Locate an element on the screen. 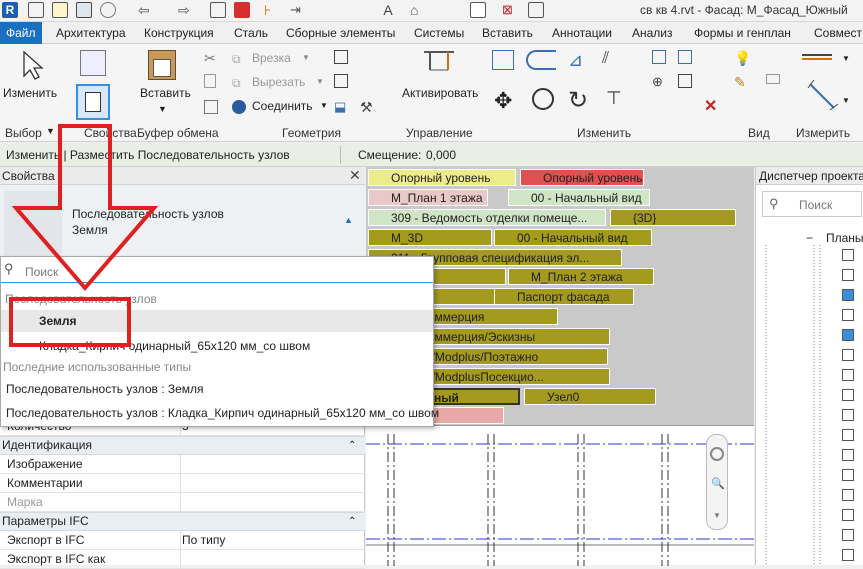  annotation-arrow is located at coordinates (84, 235).